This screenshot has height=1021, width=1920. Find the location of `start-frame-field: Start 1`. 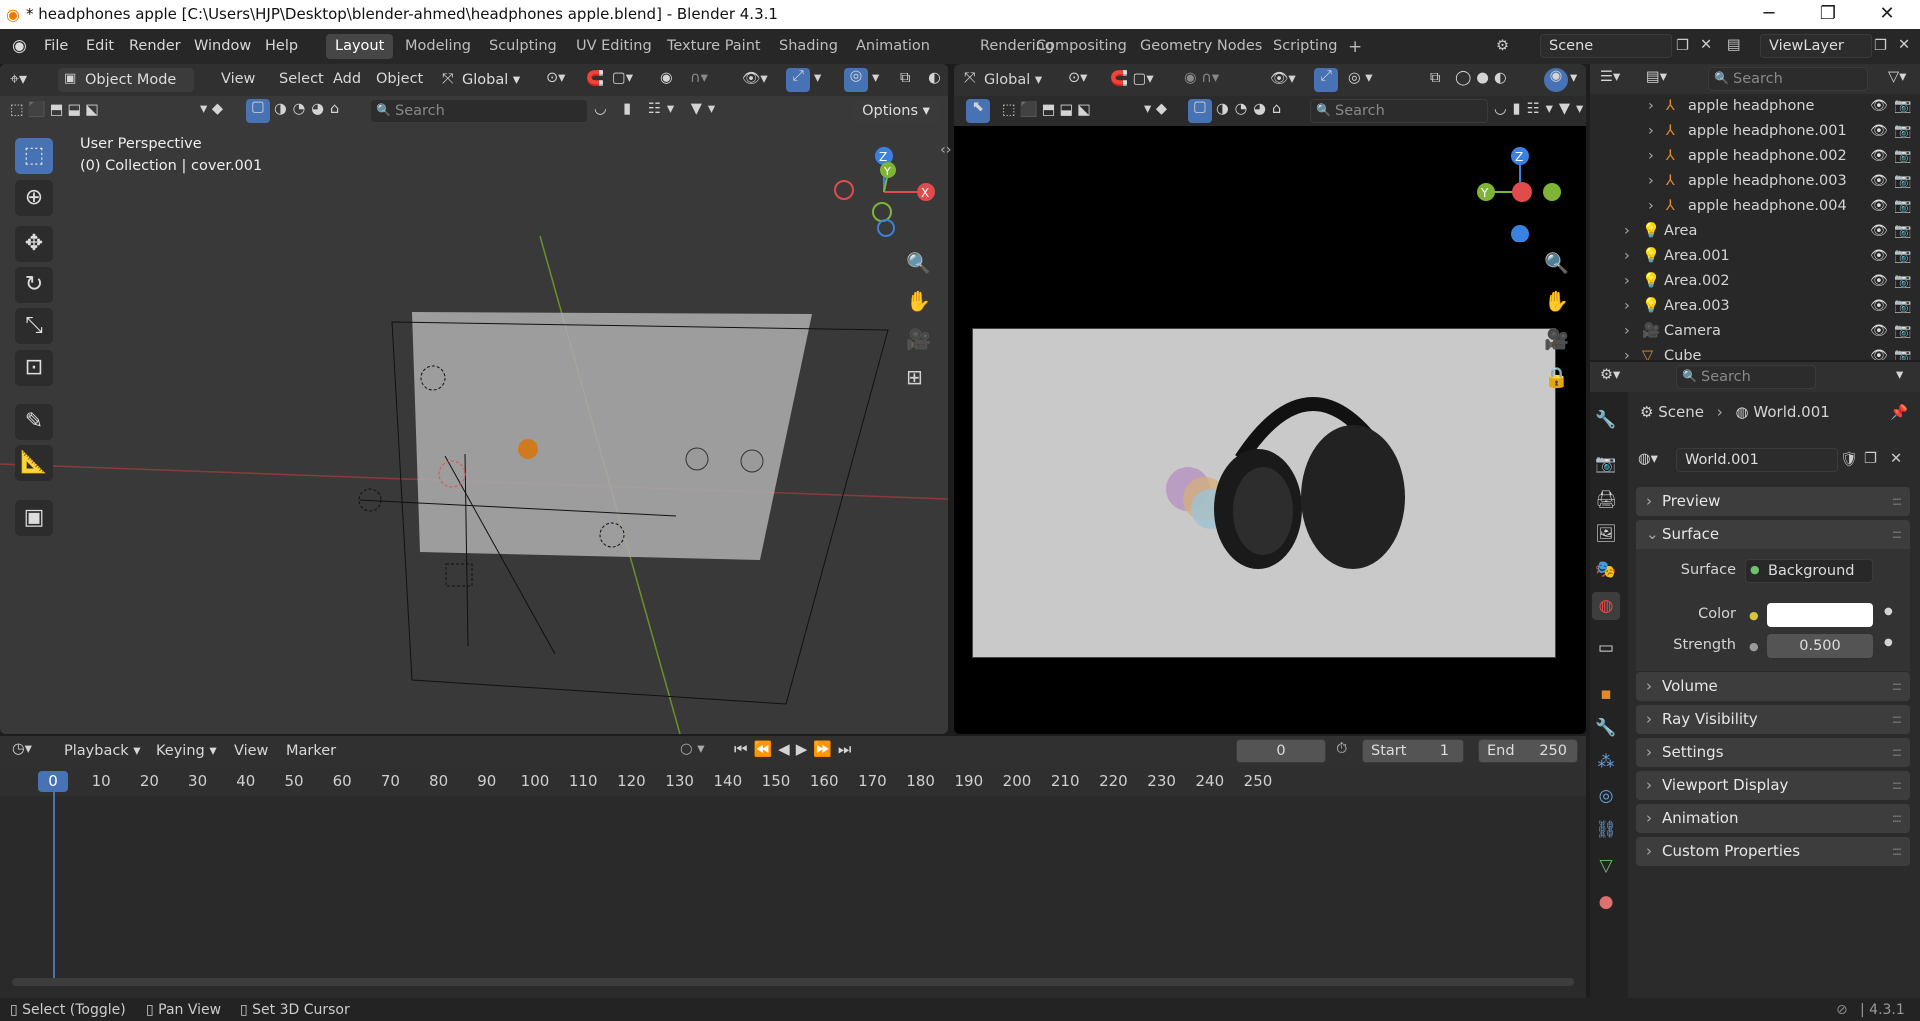

start-frame-field: Start 1 is located at coordinates (1413, 751).